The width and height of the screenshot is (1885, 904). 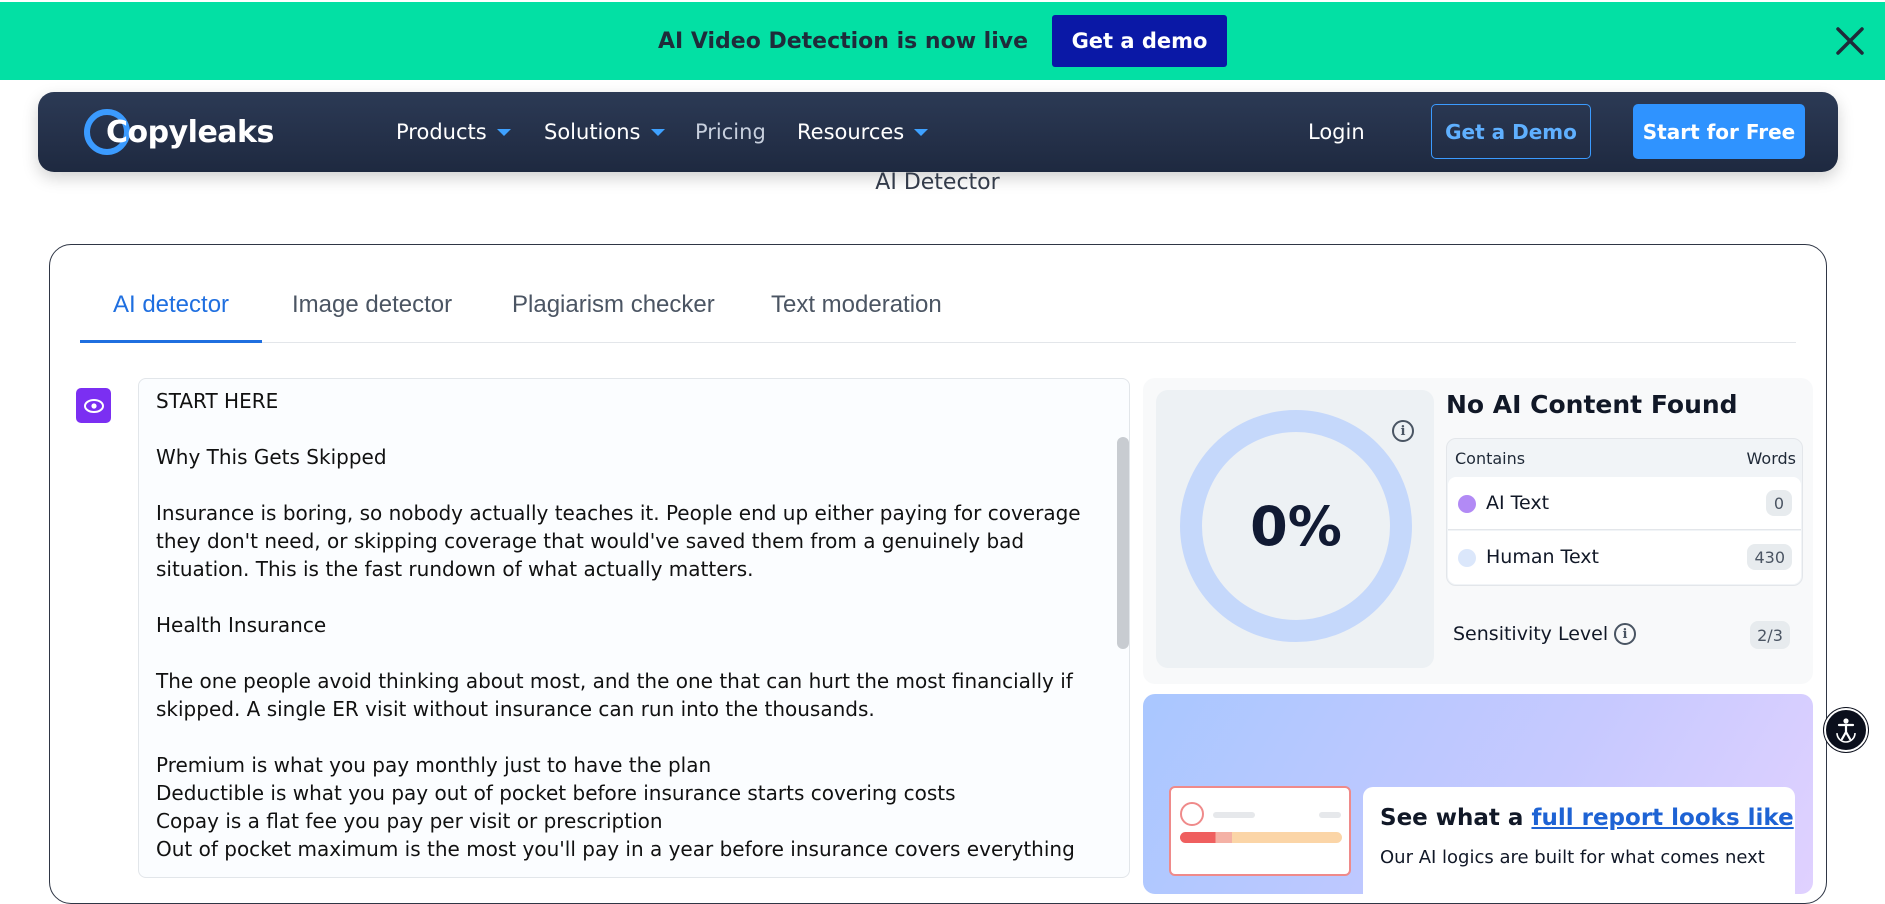 I want to click on login-link: Login, so click(x=1336, y=132).